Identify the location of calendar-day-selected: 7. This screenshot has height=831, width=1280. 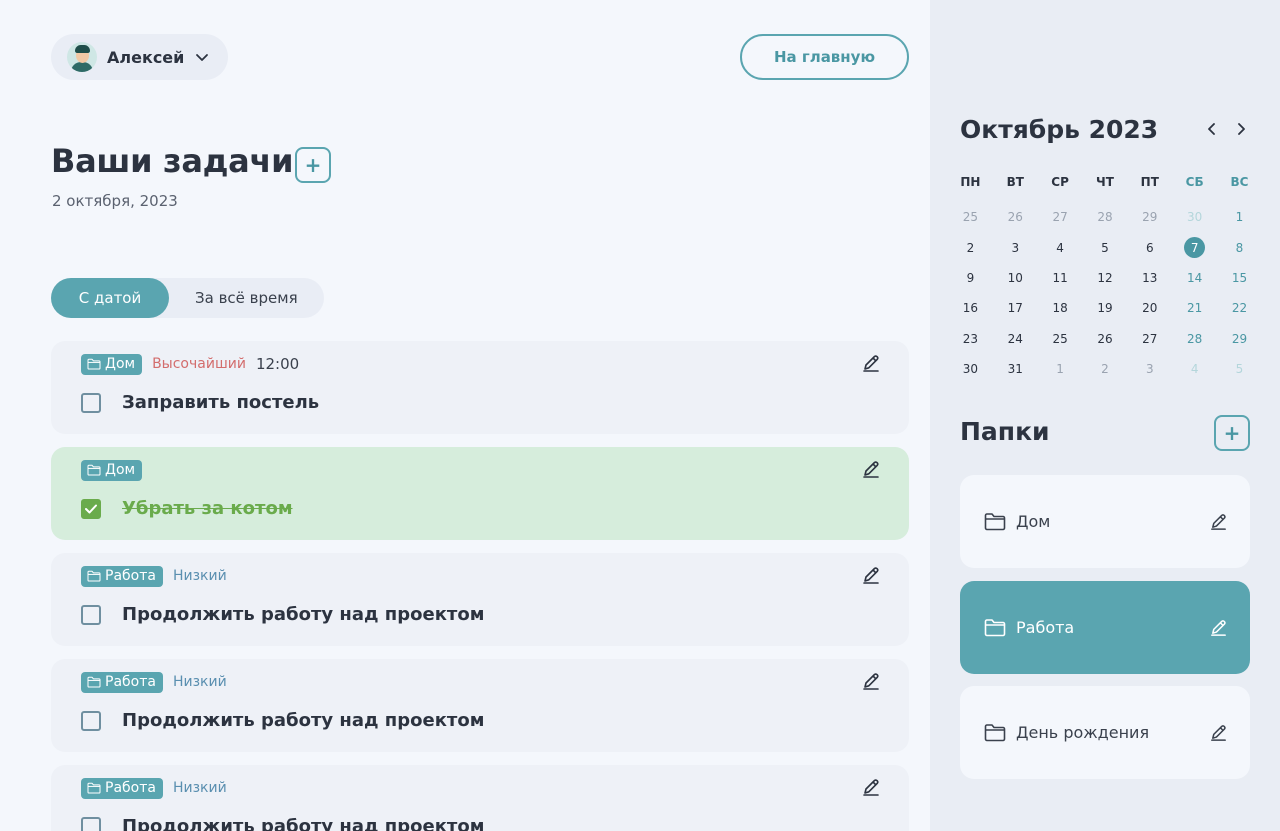
(1194, 248).